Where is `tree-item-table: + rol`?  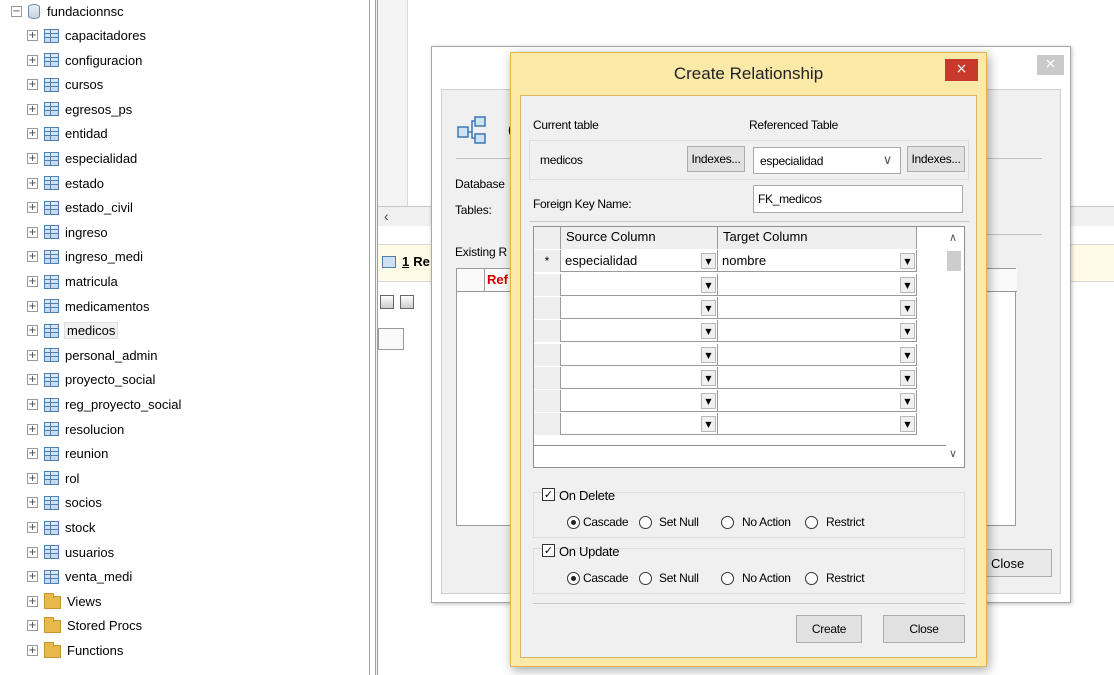
tree-item-table: + rol is located at coordinates (53, 478).